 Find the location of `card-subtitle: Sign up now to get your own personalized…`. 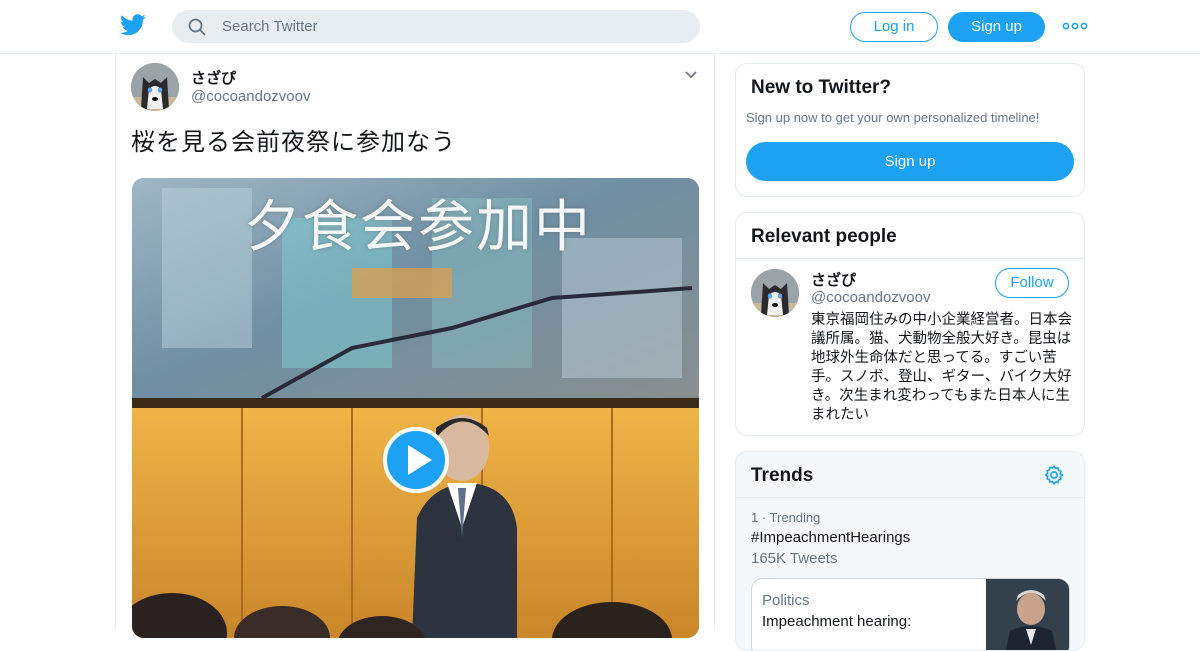

card-subtitle: Sign up now to get your own personalized… is located at coordinates (893, 117).